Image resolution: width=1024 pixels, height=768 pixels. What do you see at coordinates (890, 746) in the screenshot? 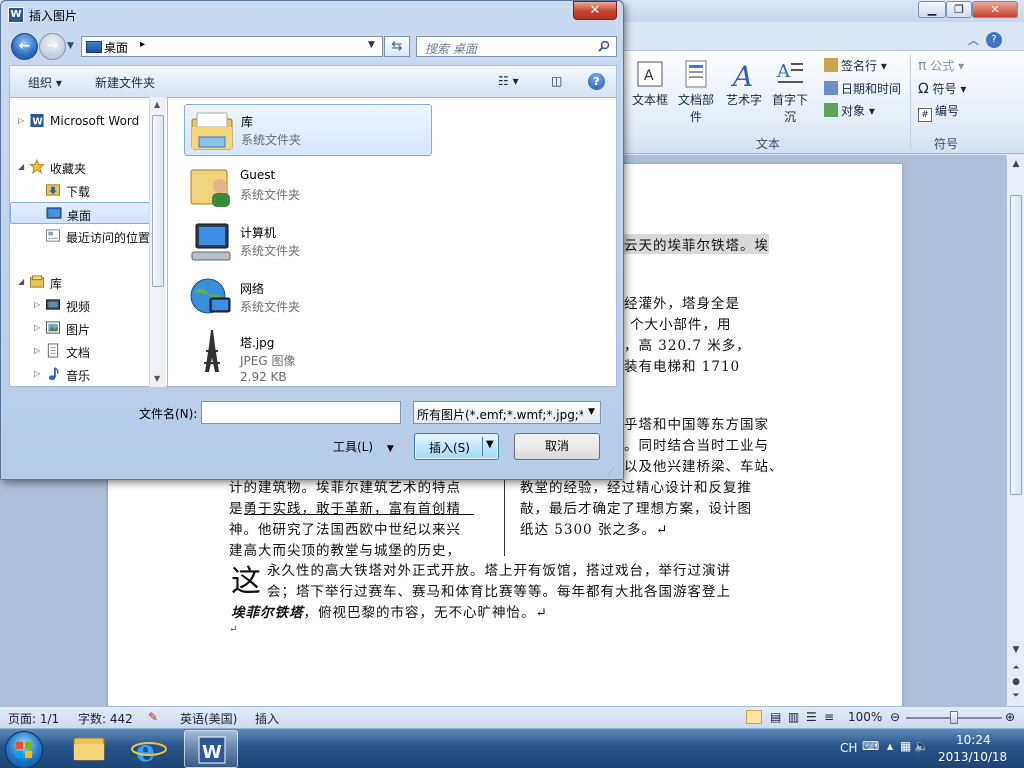
I see `tray-arrow-icon: ▴` at bounding box center [890, 746].